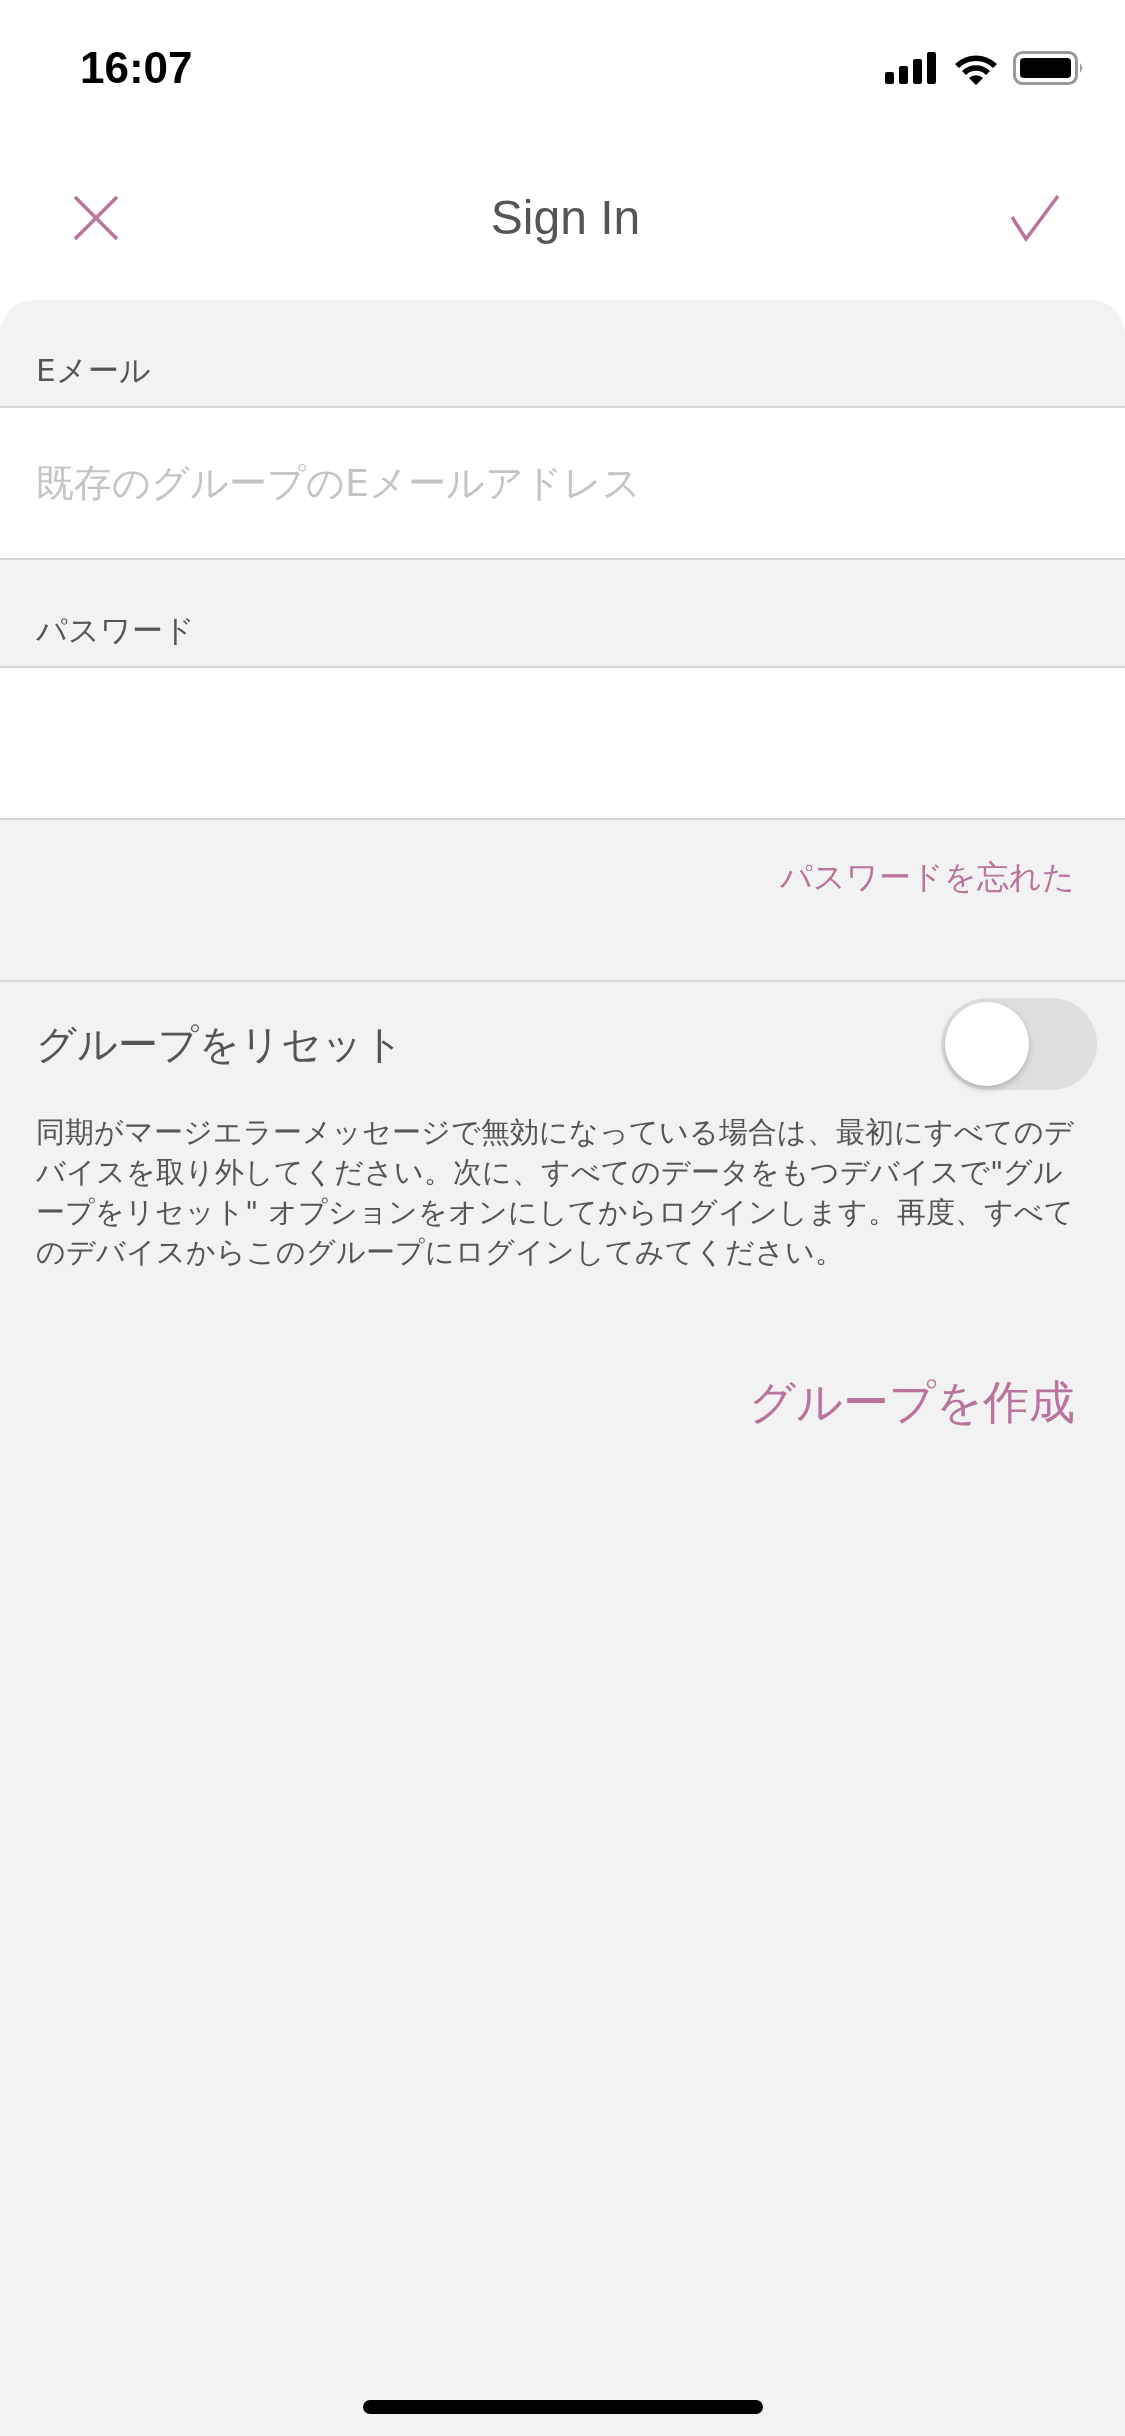  What do you see at coordinates (136, 67) in the screenshot?
I see `status-time: 16:07` at bounding box center [136, 67].